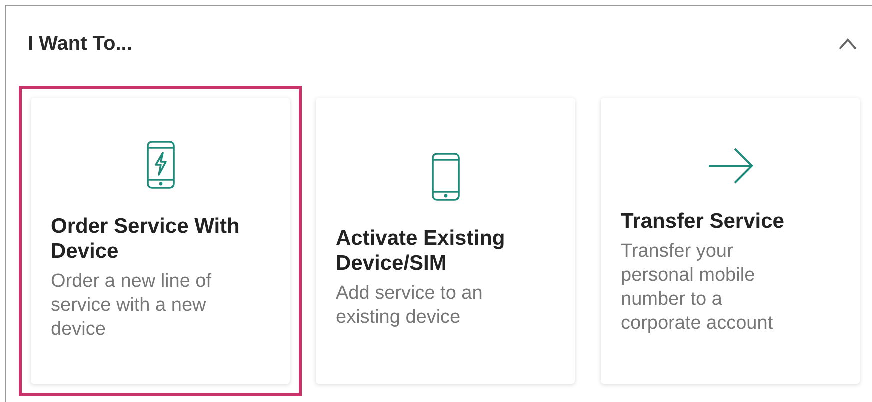 The image size is (872, 402). What do you see at coordinates (445, 177) in the screenshot?
I see `phone-icon` at bounding box center [445, 177].